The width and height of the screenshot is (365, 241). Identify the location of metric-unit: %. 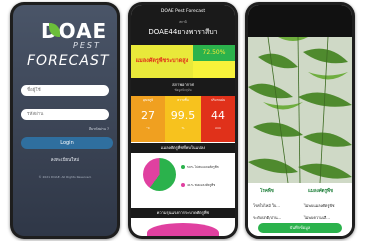
(183, 128).